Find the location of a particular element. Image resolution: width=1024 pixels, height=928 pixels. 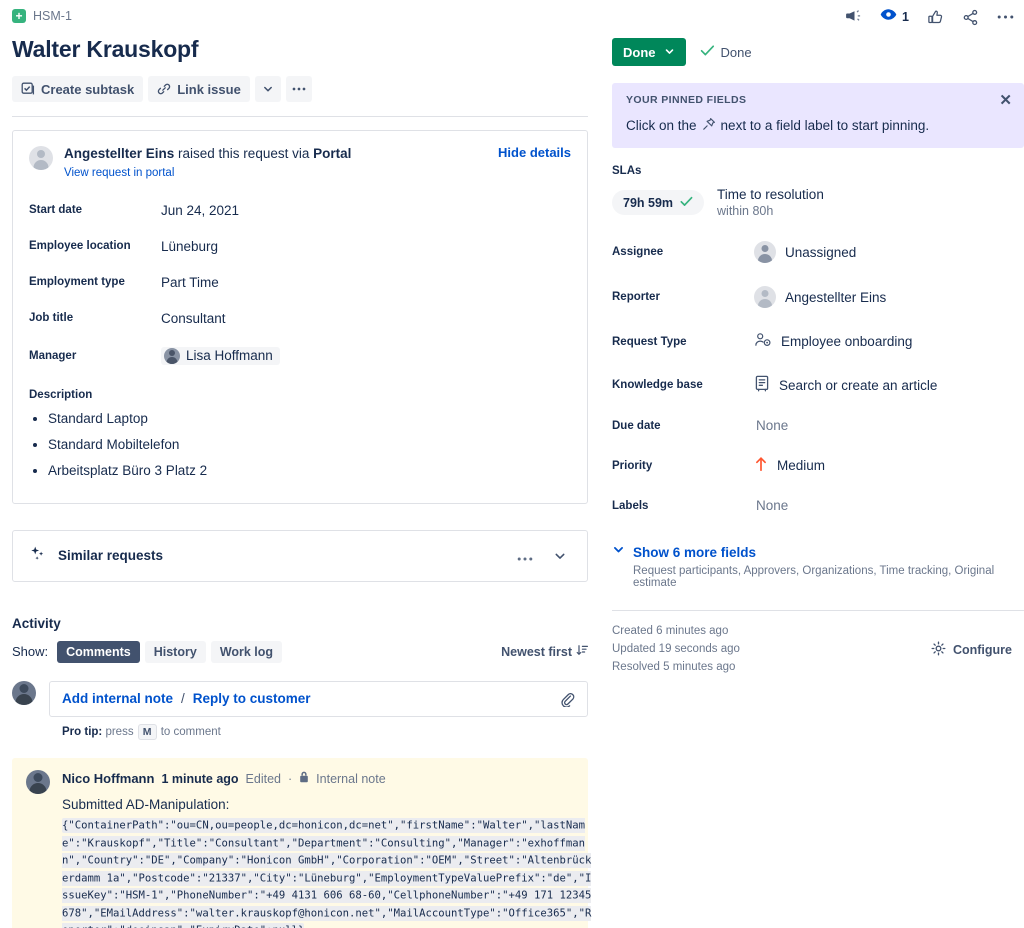

sla-text: Time to resolution within 80h is located at coordinates (770, 202).